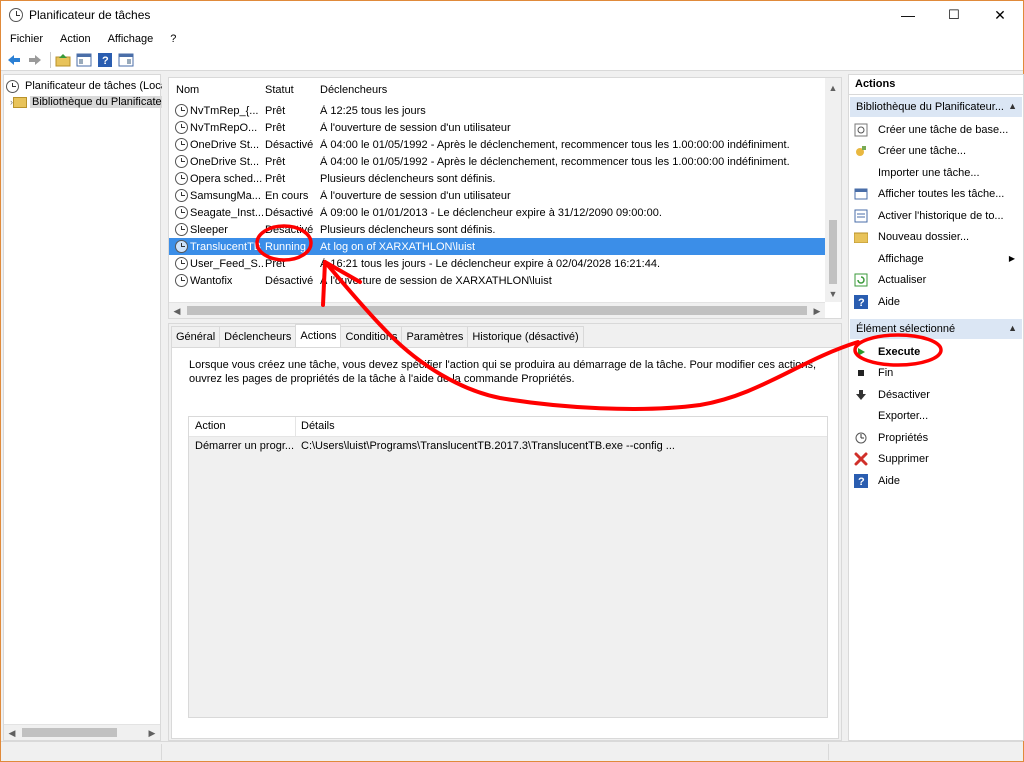  What do you see at coordinates (508, 427) in the screenshot?
I see `actions-table-header: Action Détails` at bounding box center [508, 427].